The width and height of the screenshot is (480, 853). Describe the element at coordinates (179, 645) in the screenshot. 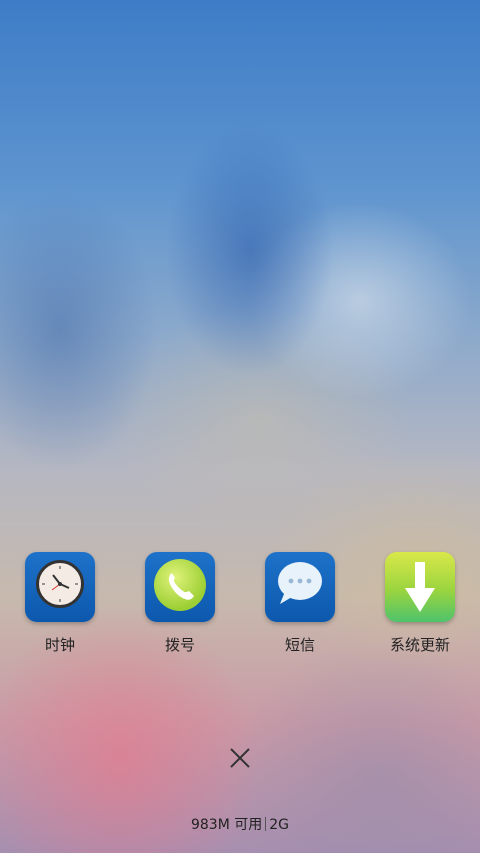

I see `app-label-dialer: 拨号` at that location.